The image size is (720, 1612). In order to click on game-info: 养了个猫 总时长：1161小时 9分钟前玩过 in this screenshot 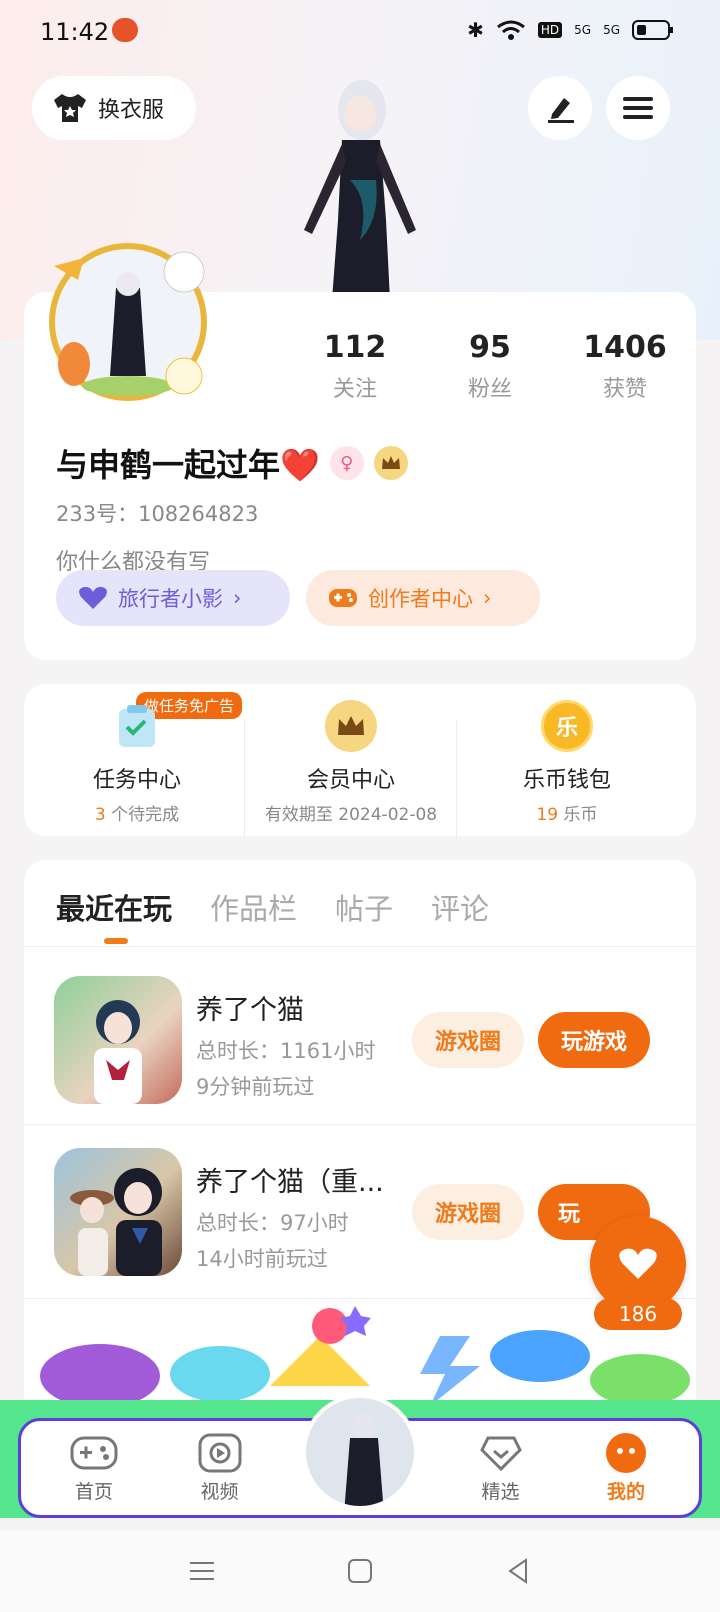, I will do `click(285, 1044)`.